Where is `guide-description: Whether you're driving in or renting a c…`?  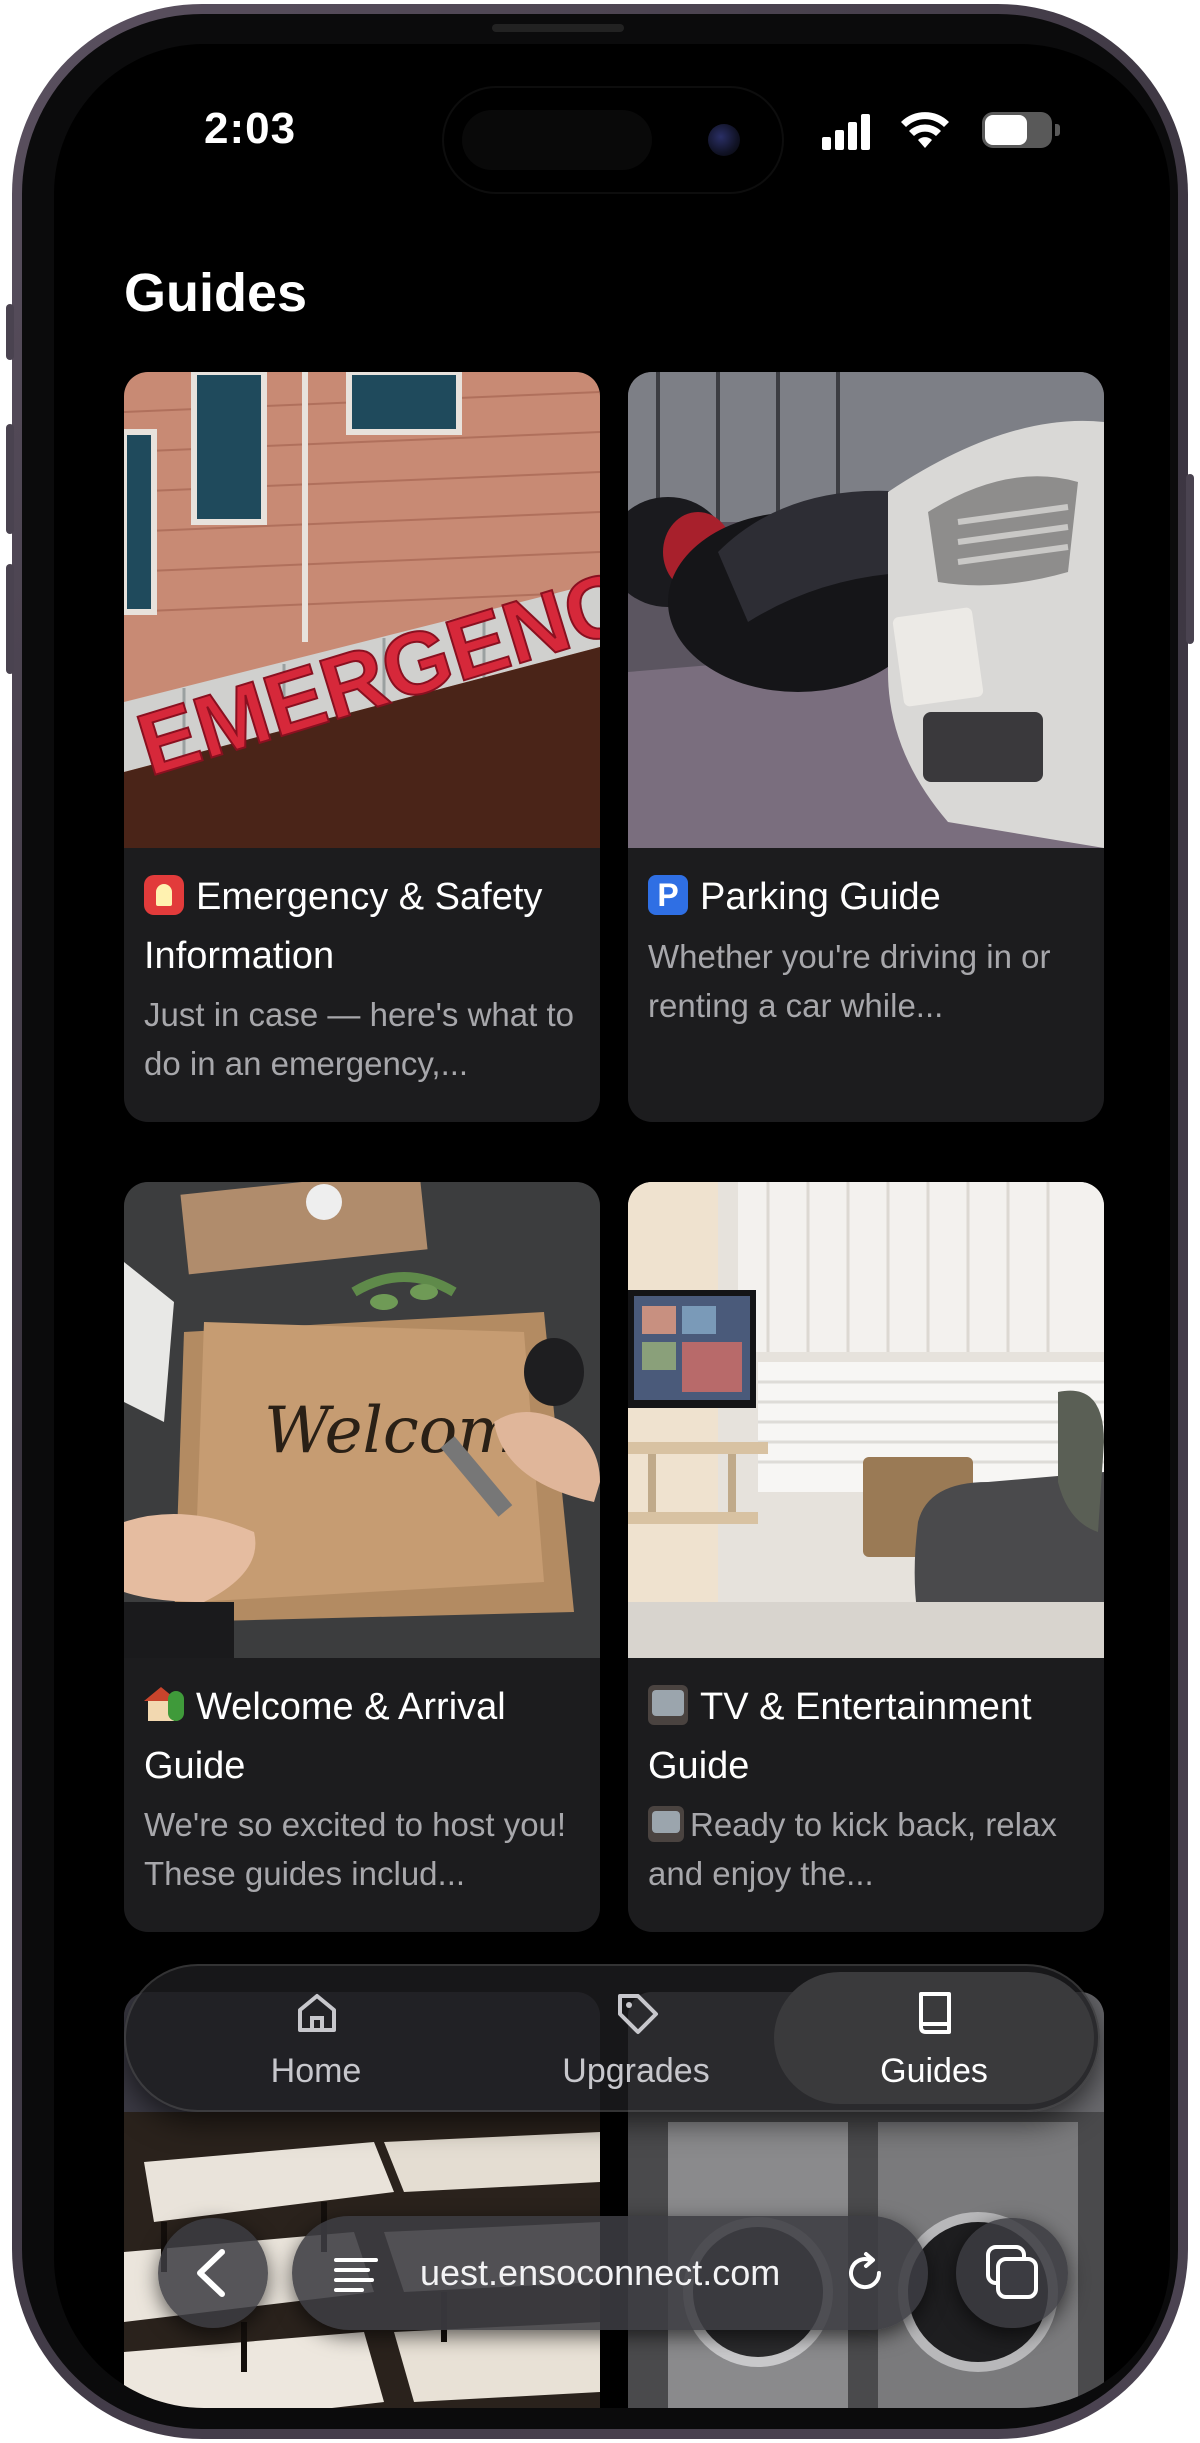 guide-description: Whether you're driving in or renting a c… is located at coordinates (849, 981).